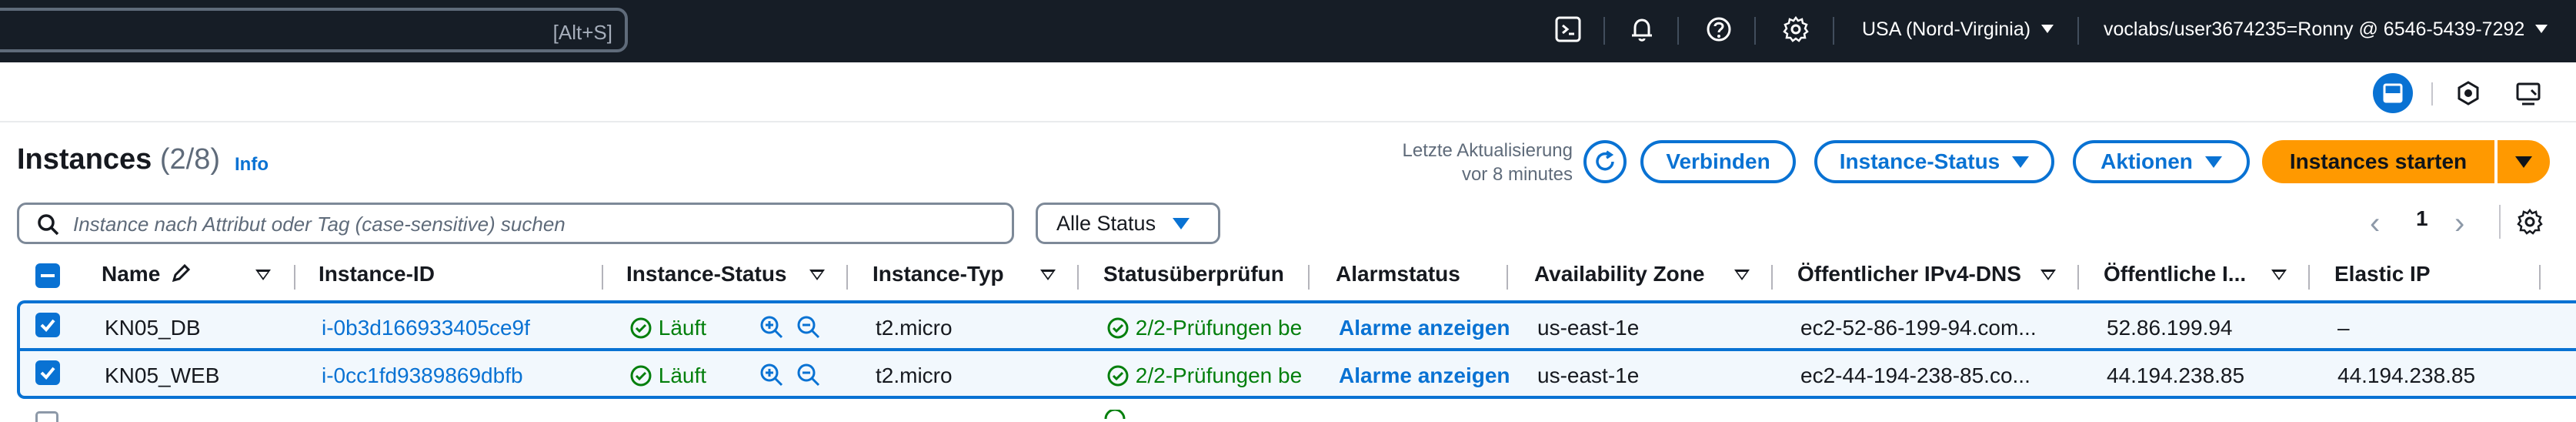 Image resolution: width=2576 pixels, height=422 pixels. Describe the element at coordinates (2406, 375) in the screenshot. I see `elastic-ip: 44.194.238.85` at that location.